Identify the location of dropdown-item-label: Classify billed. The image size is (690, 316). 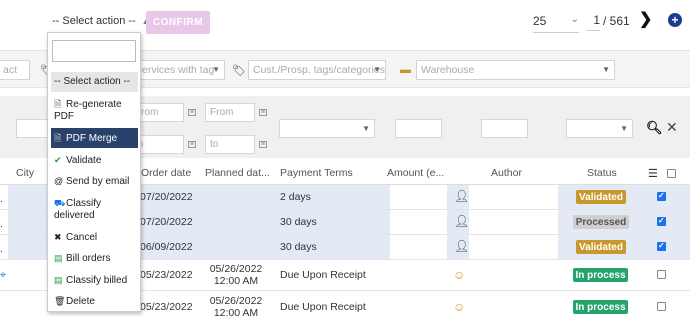
(97, 280).